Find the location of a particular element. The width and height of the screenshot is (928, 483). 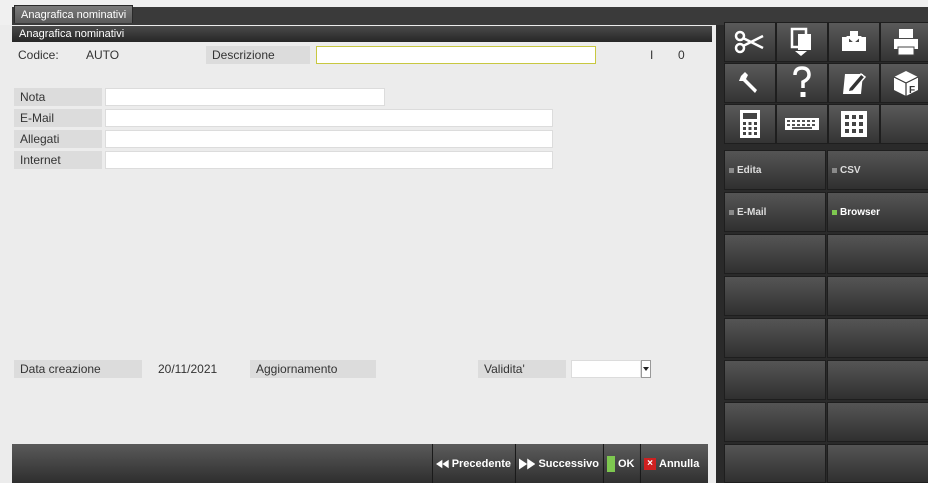

scissors-icon is located at coordinates (749, 42).